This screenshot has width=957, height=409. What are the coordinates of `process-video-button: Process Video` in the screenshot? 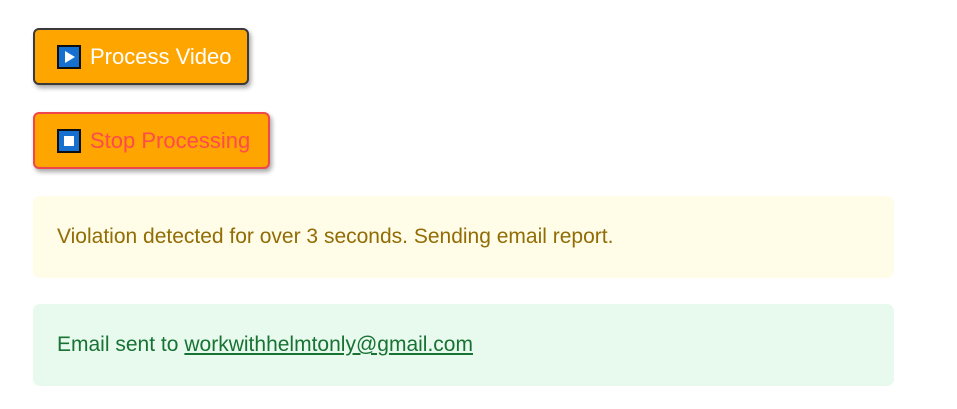 It's located at (141, 56).